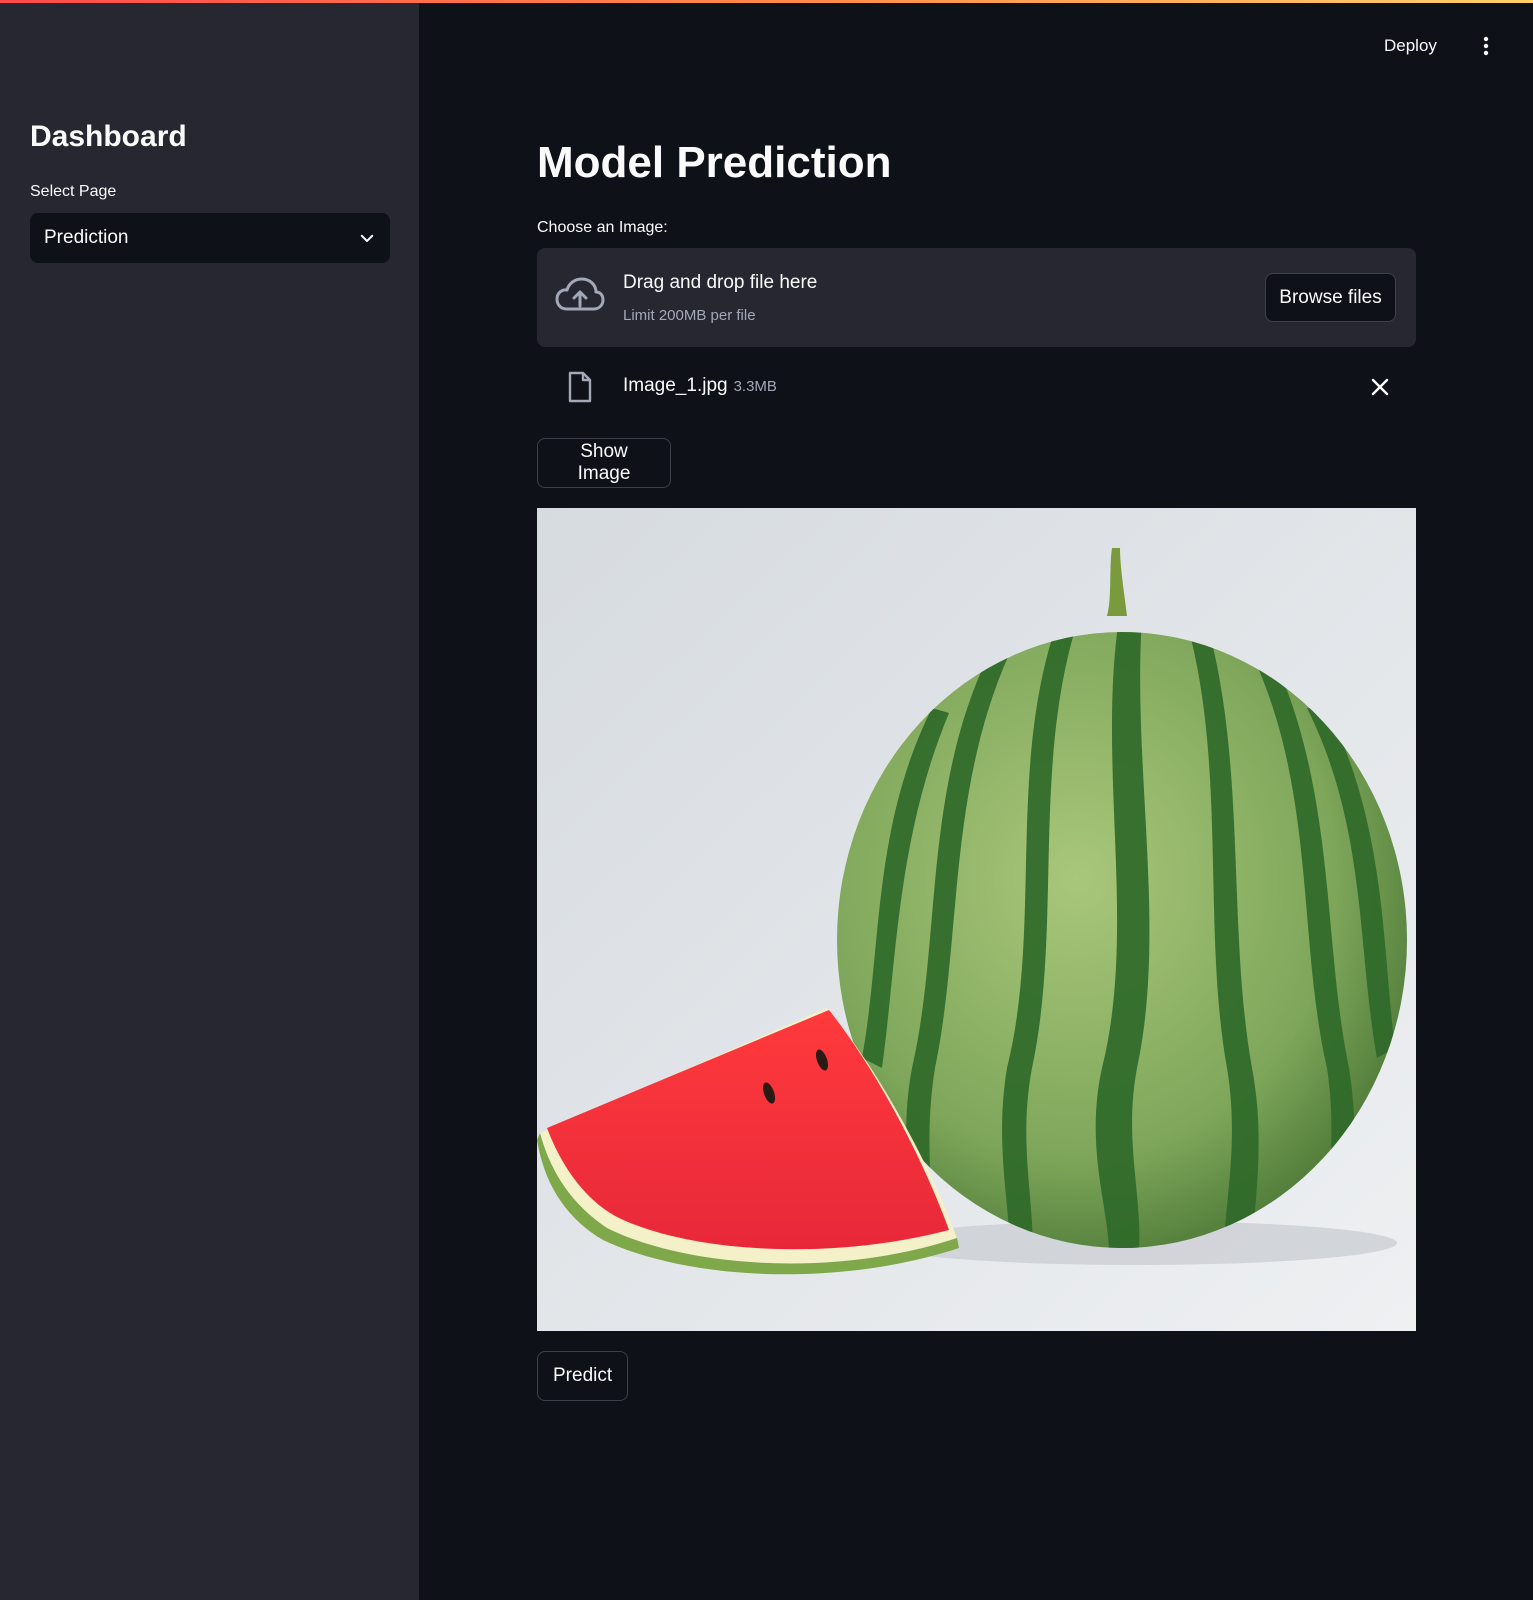  I want to click on chevron-down-icon, so click(367, 238).